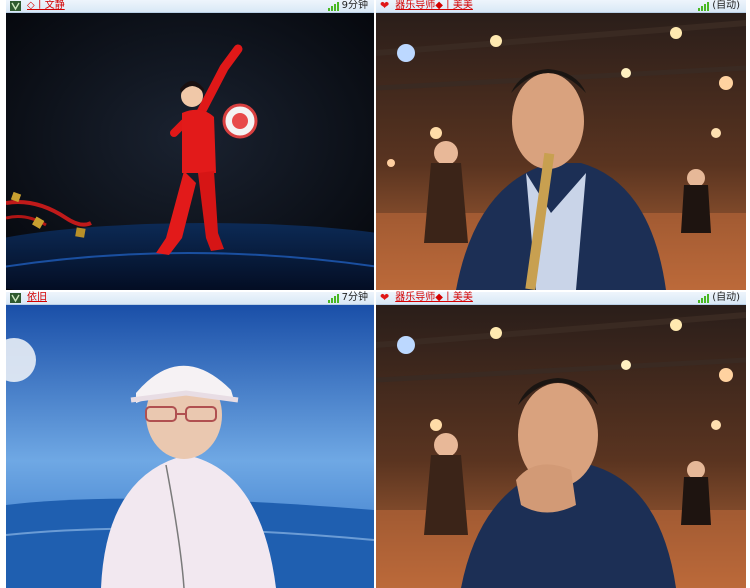 The height and width of the screenshot is (588, 750). What do you see at coordinates (190, 6) in the screenshot?
I see `cell-title-bar: ◇丨文静 9分钟` at bounding box center [190, 6].